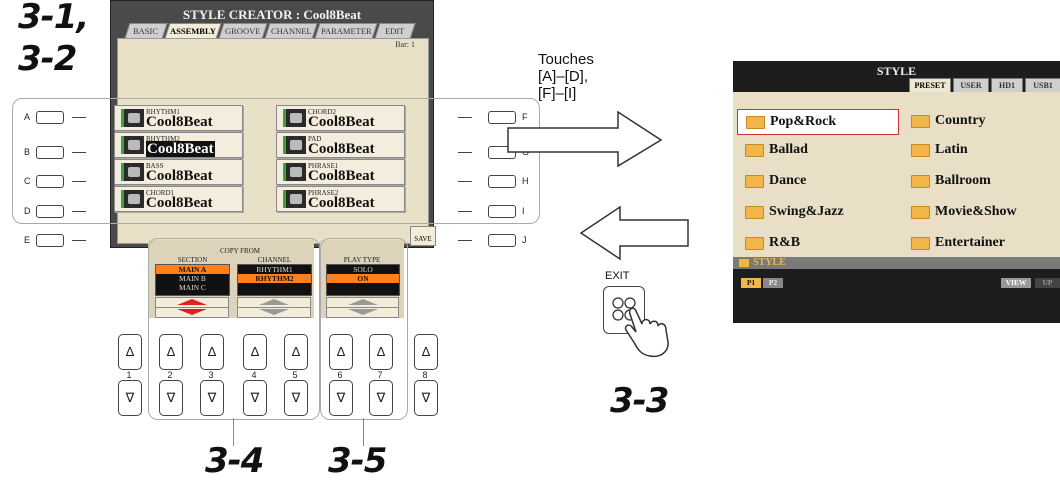  I want to click on side-button-b, so click(50, 152).